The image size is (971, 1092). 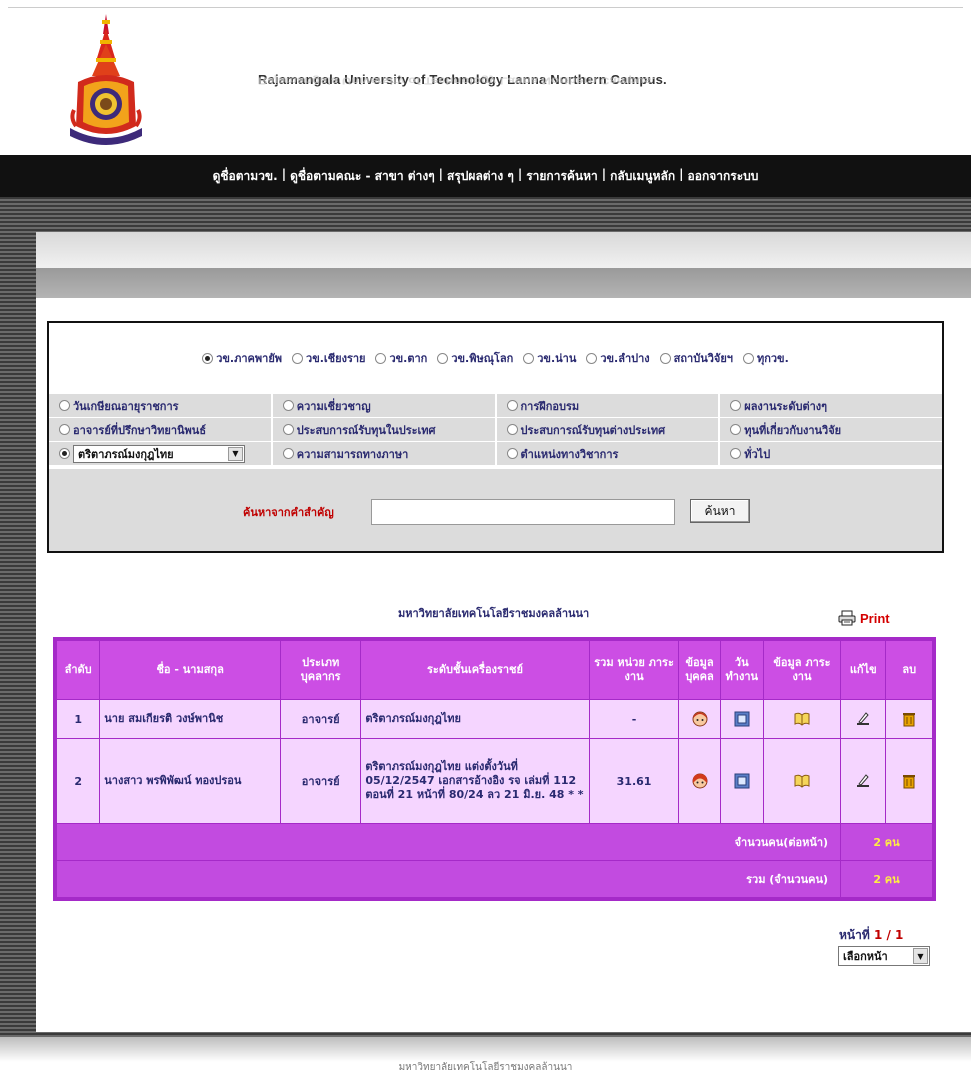 What do you see at coordinates (549, 358) in the screenshot?
I see `campus-option-nan: วข.น่าน` at bounding box center [549, 358].